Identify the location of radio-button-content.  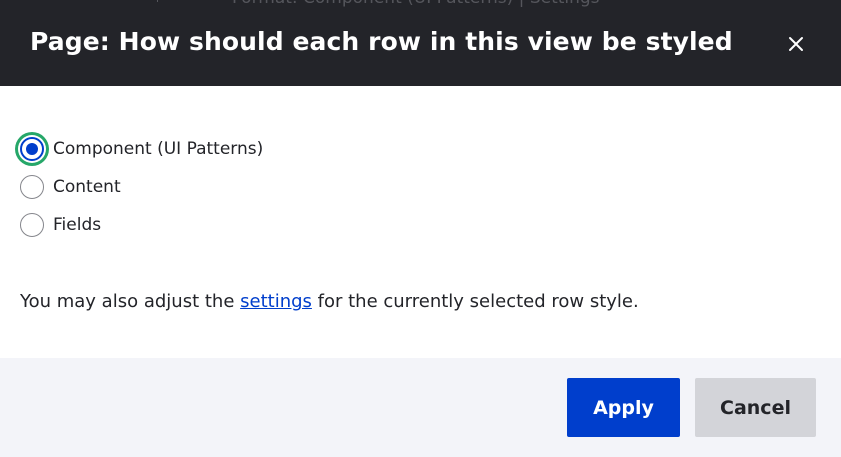
(32, 187).